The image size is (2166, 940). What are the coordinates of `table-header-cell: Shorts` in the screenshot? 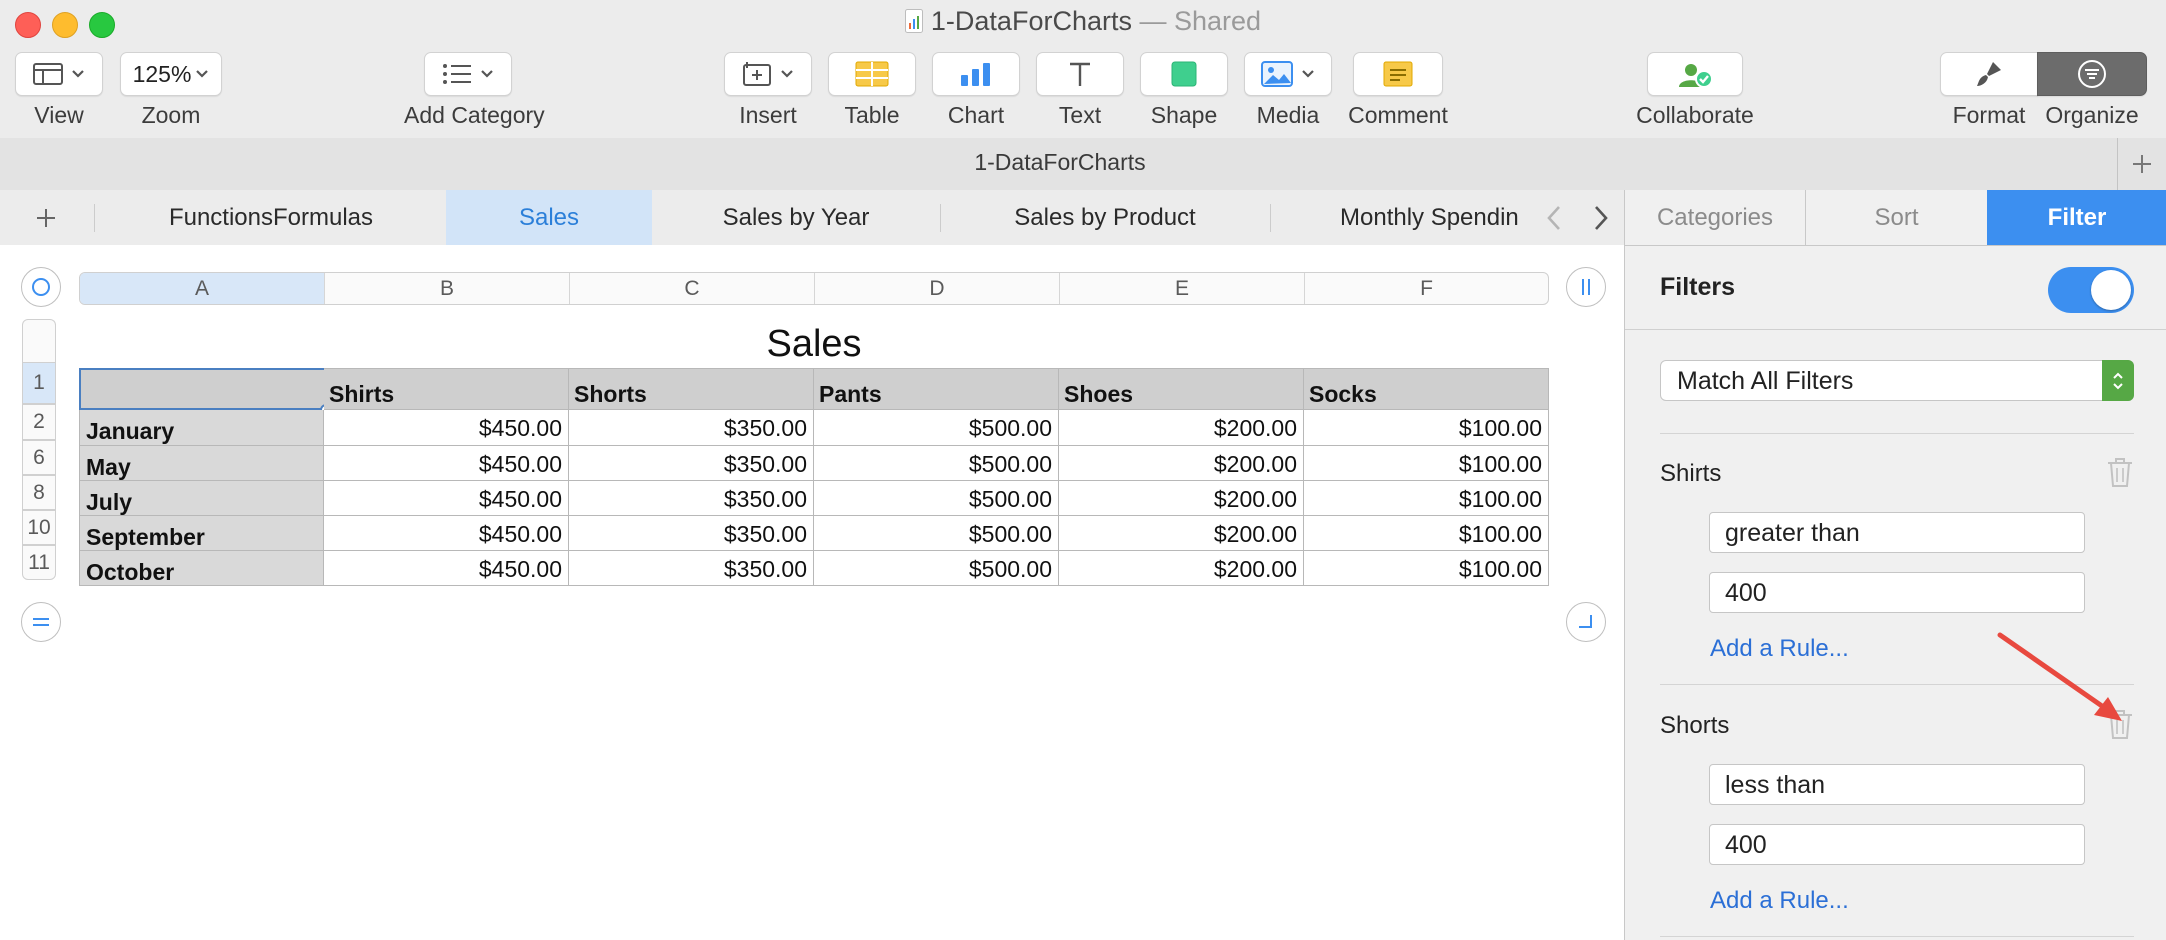 It's located at (691, 389).